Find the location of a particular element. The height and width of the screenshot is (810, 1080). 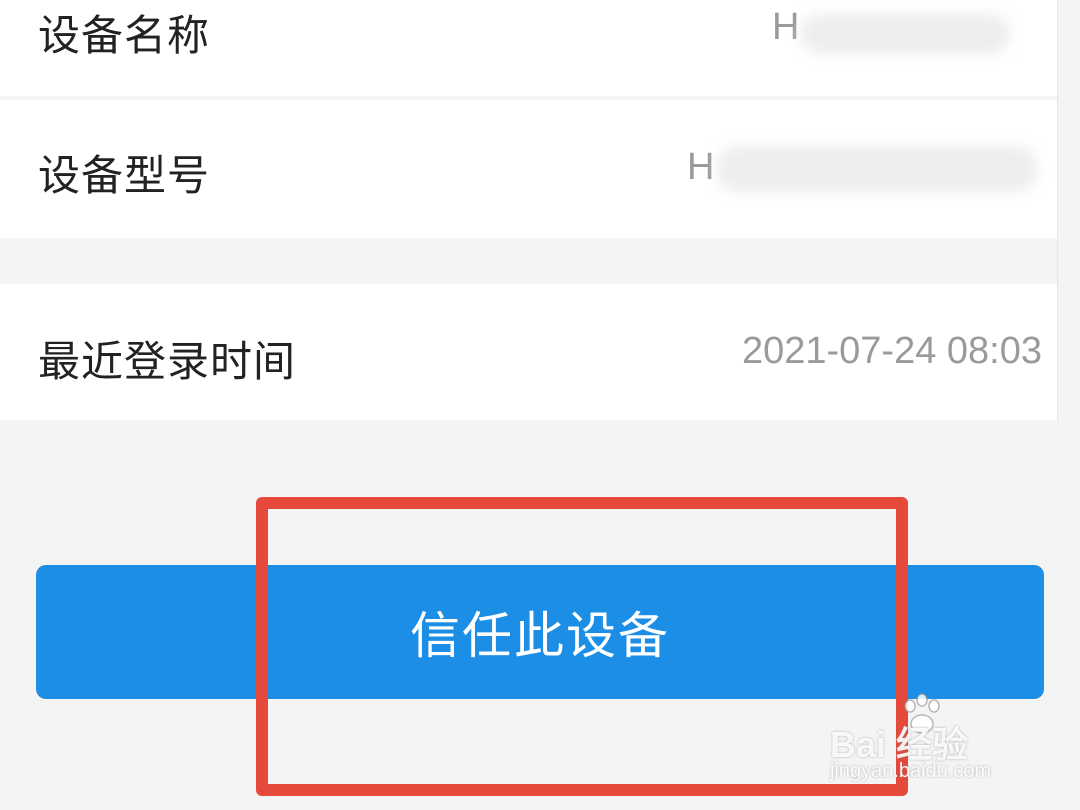

scroll-edge is located at coordinates (1068, 210).